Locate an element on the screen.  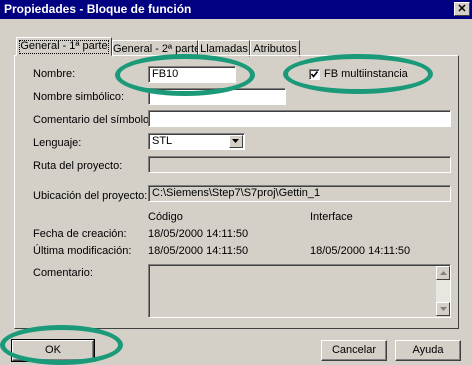
highlight-ellipse-nombre is located at coordinates (185, 75).